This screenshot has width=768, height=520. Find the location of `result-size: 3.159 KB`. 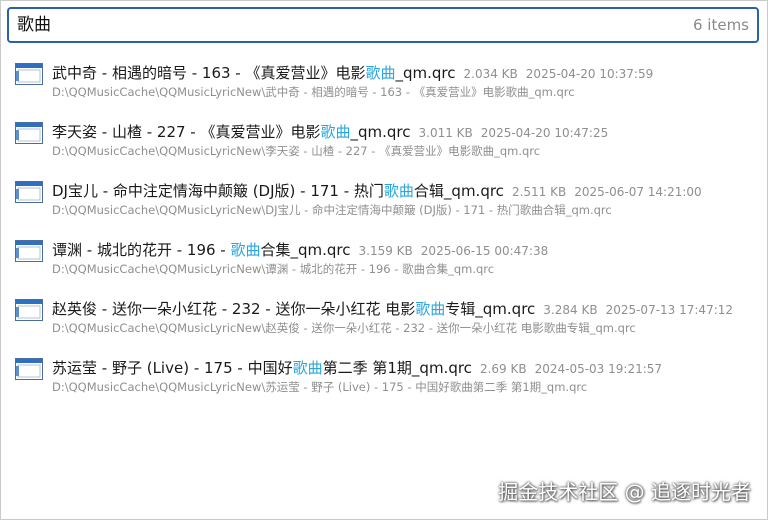

result-size: 3.159 KB is located at coordinates (385, 251).